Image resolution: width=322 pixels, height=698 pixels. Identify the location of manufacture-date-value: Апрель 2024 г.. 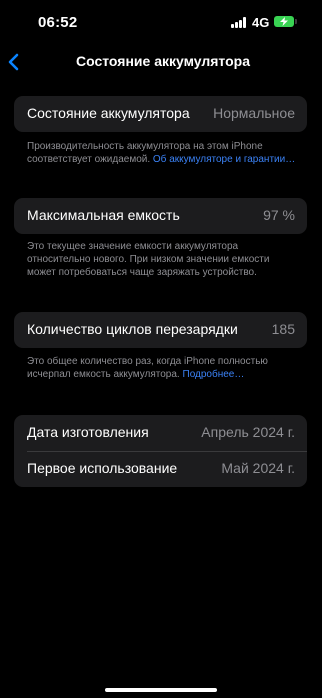
(248, 432).